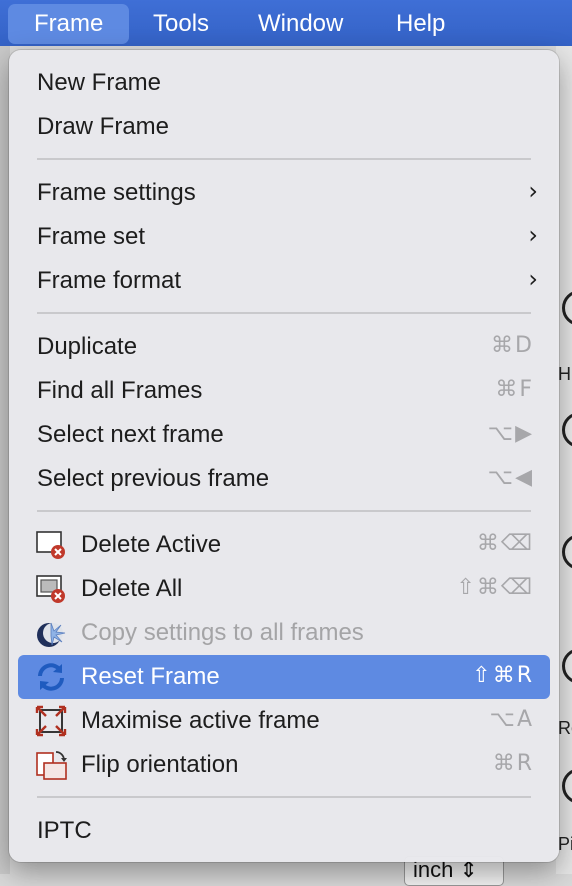 This screenshot has height=886, width=572. Describe the element at coordinates (511, 719) in the screenshot. I see `menu-item-shortcut: ⌥A` at that location.